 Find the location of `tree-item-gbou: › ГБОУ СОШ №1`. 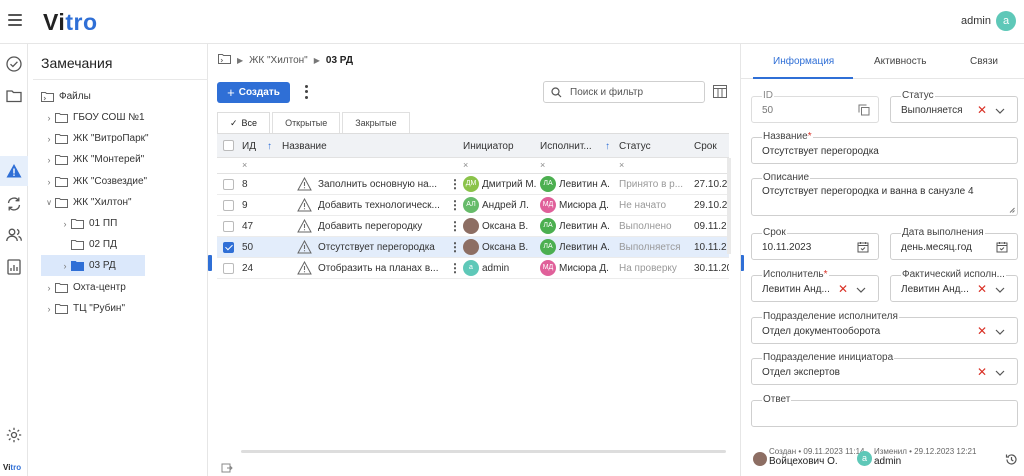

tree-item-gbou: › ГБОУ СОШ №1 is located at coordinates (119, 117).